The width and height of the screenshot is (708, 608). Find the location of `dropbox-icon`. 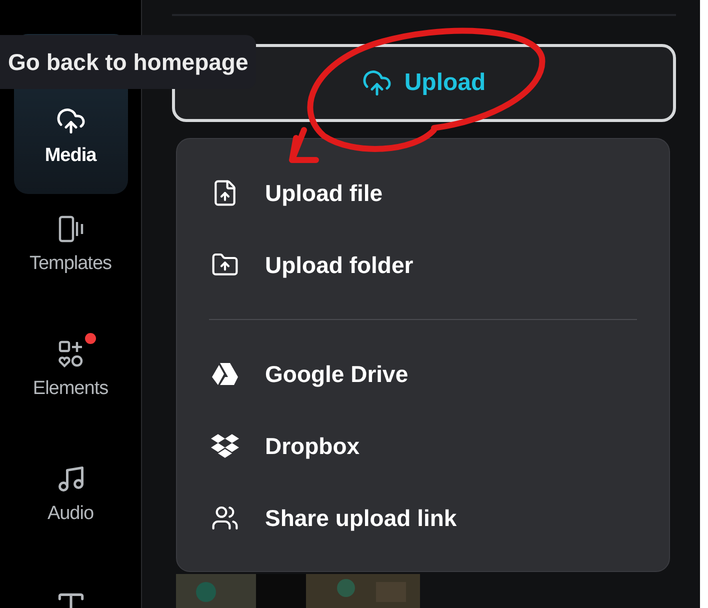

dropbox-icon is located at coordinates (225, 446).